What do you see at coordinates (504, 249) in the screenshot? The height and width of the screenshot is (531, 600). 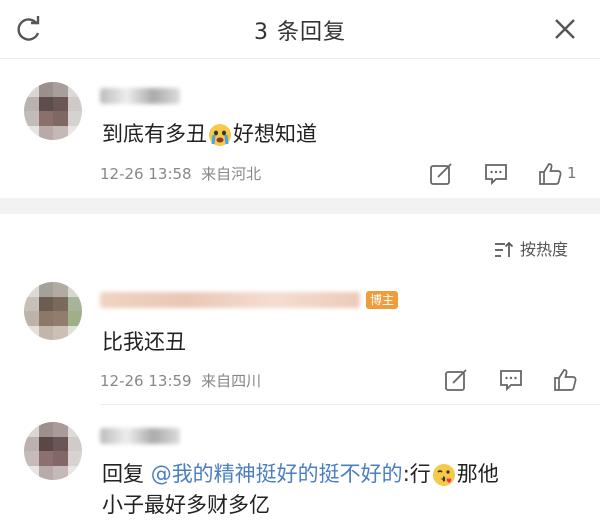 I see `sort-icon` at bounding box center [504, 249].